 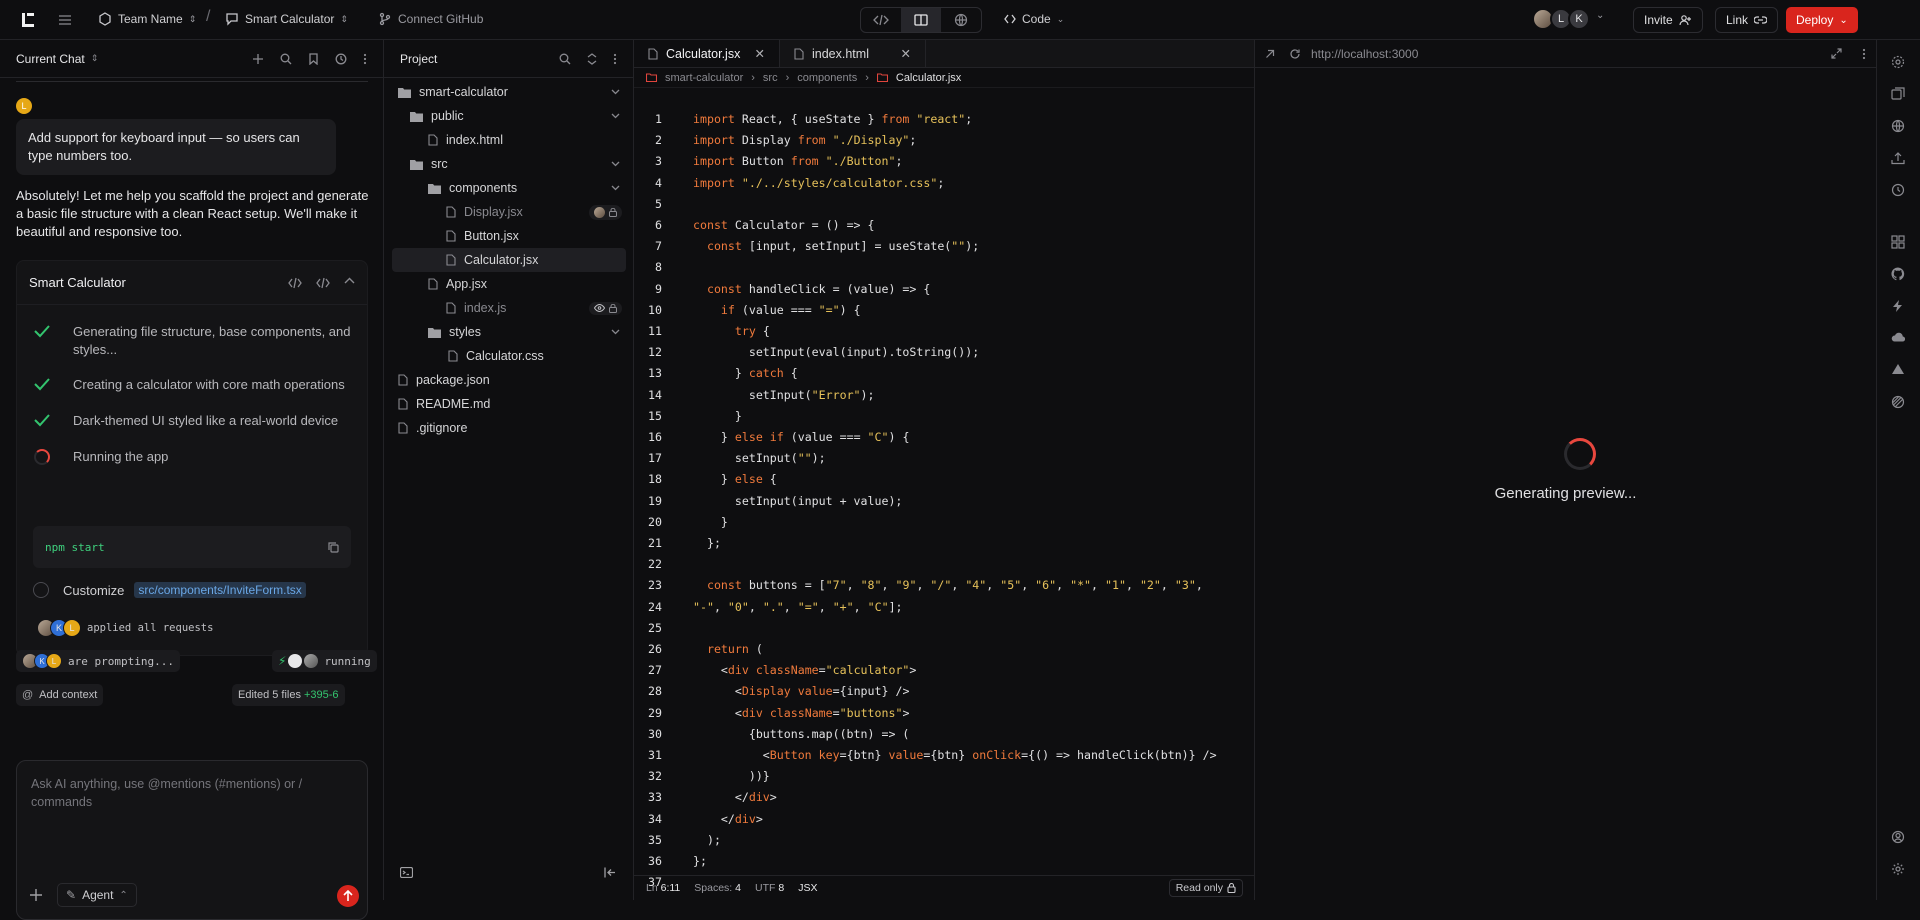 What do you see at coordinates (290, 19) in the screenshot?
I see `project-name: Smart Calculator` at bounding box center [290, 19].